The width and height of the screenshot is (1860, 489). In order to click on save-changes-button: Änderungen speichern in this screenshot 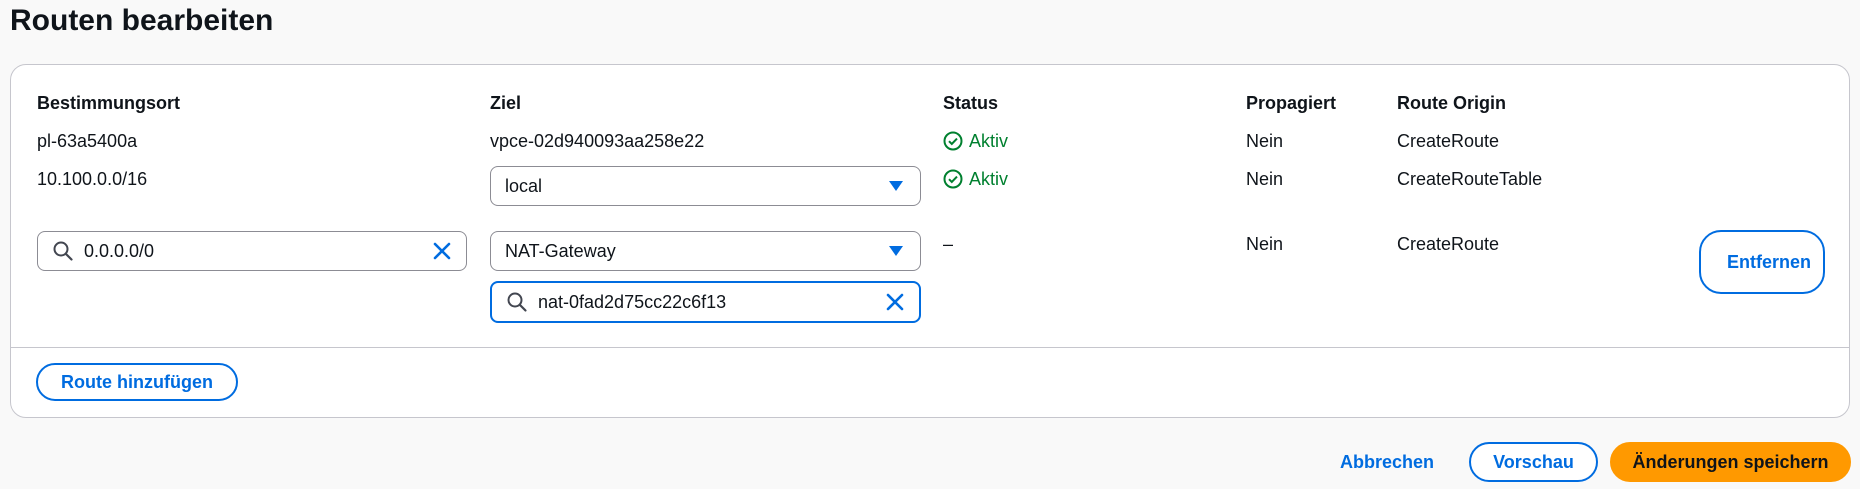, I will do `click(1730, 462)`.